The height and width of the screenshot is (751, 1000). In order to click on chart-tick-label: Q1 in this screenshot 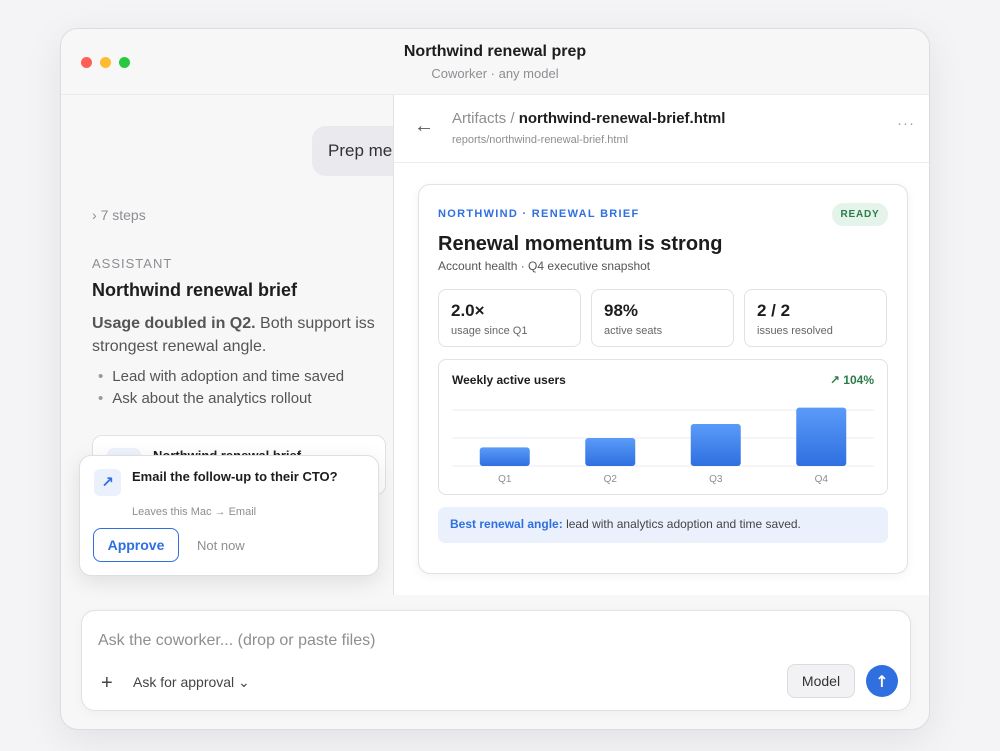, I will do `click(505, 479)`.